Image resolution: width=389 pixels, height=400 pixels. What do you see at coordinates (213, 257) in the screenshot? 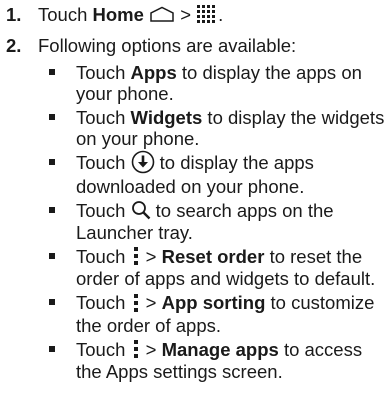
I see `reset-order-label: Reset order` at bounding box center [213, 257].